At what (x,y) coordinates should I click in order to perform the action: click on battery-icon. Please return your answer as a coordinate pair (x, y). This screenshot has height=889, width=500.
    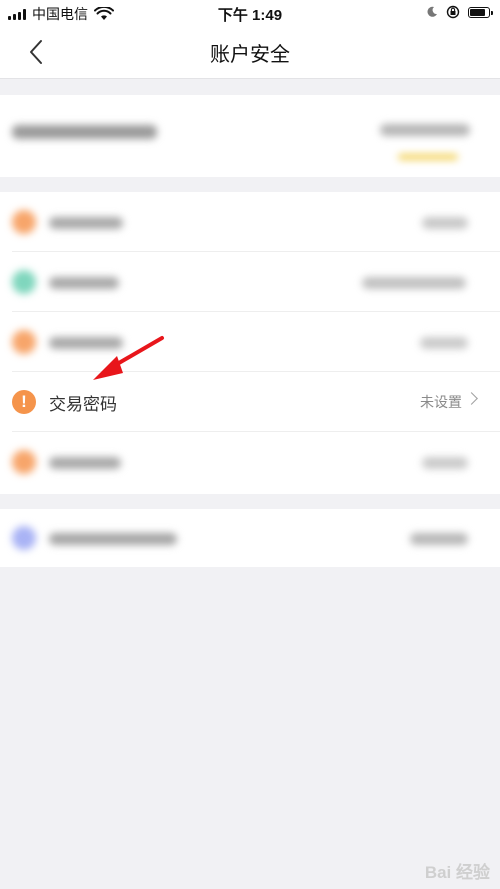
    Looking at the image, I should click on (480, 12).